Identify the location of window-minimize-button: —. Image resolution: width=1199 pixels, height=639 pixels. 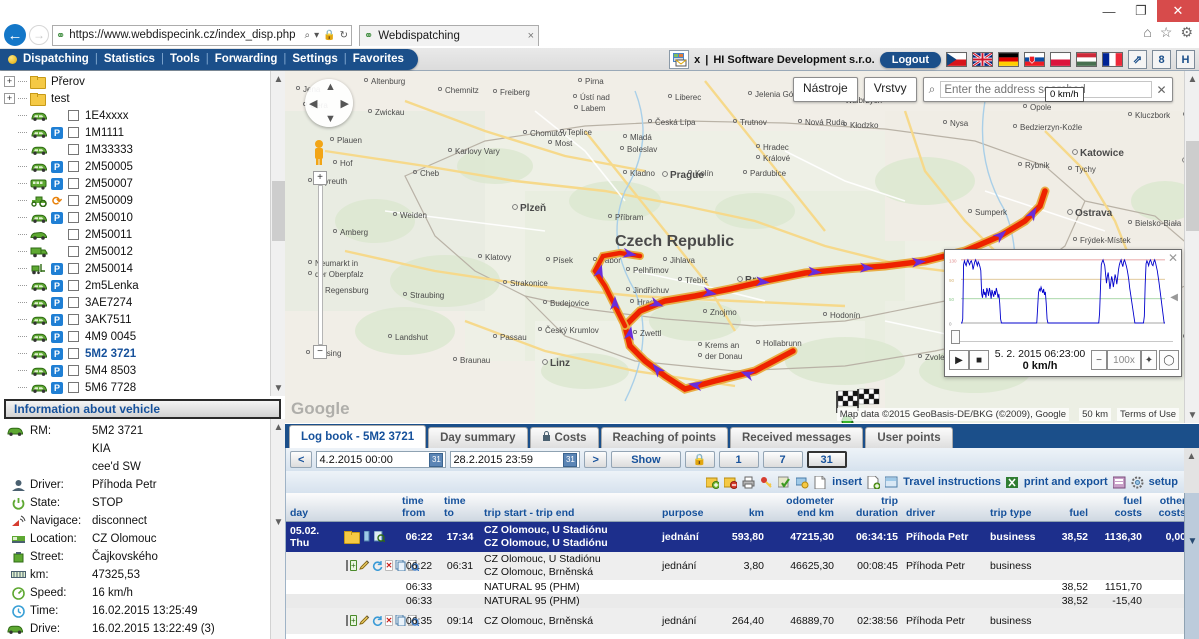
(1109, 11).